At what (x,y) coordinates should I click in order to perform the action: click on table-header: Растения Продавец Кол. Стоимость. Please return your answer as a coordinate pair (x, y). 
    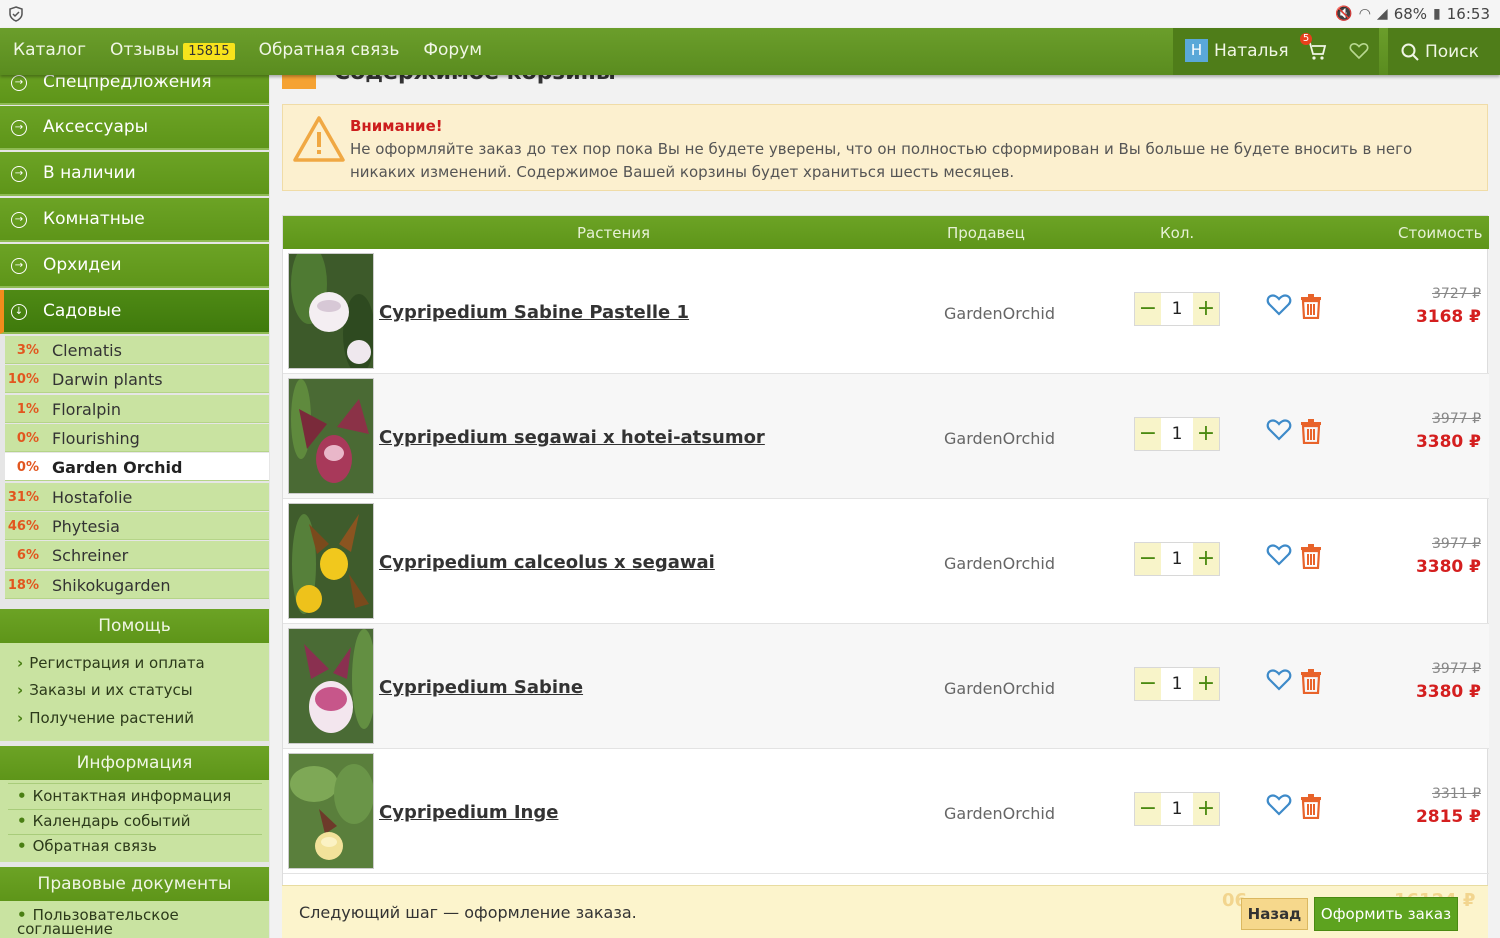
    Looking at the image, I should click on (886, 232).